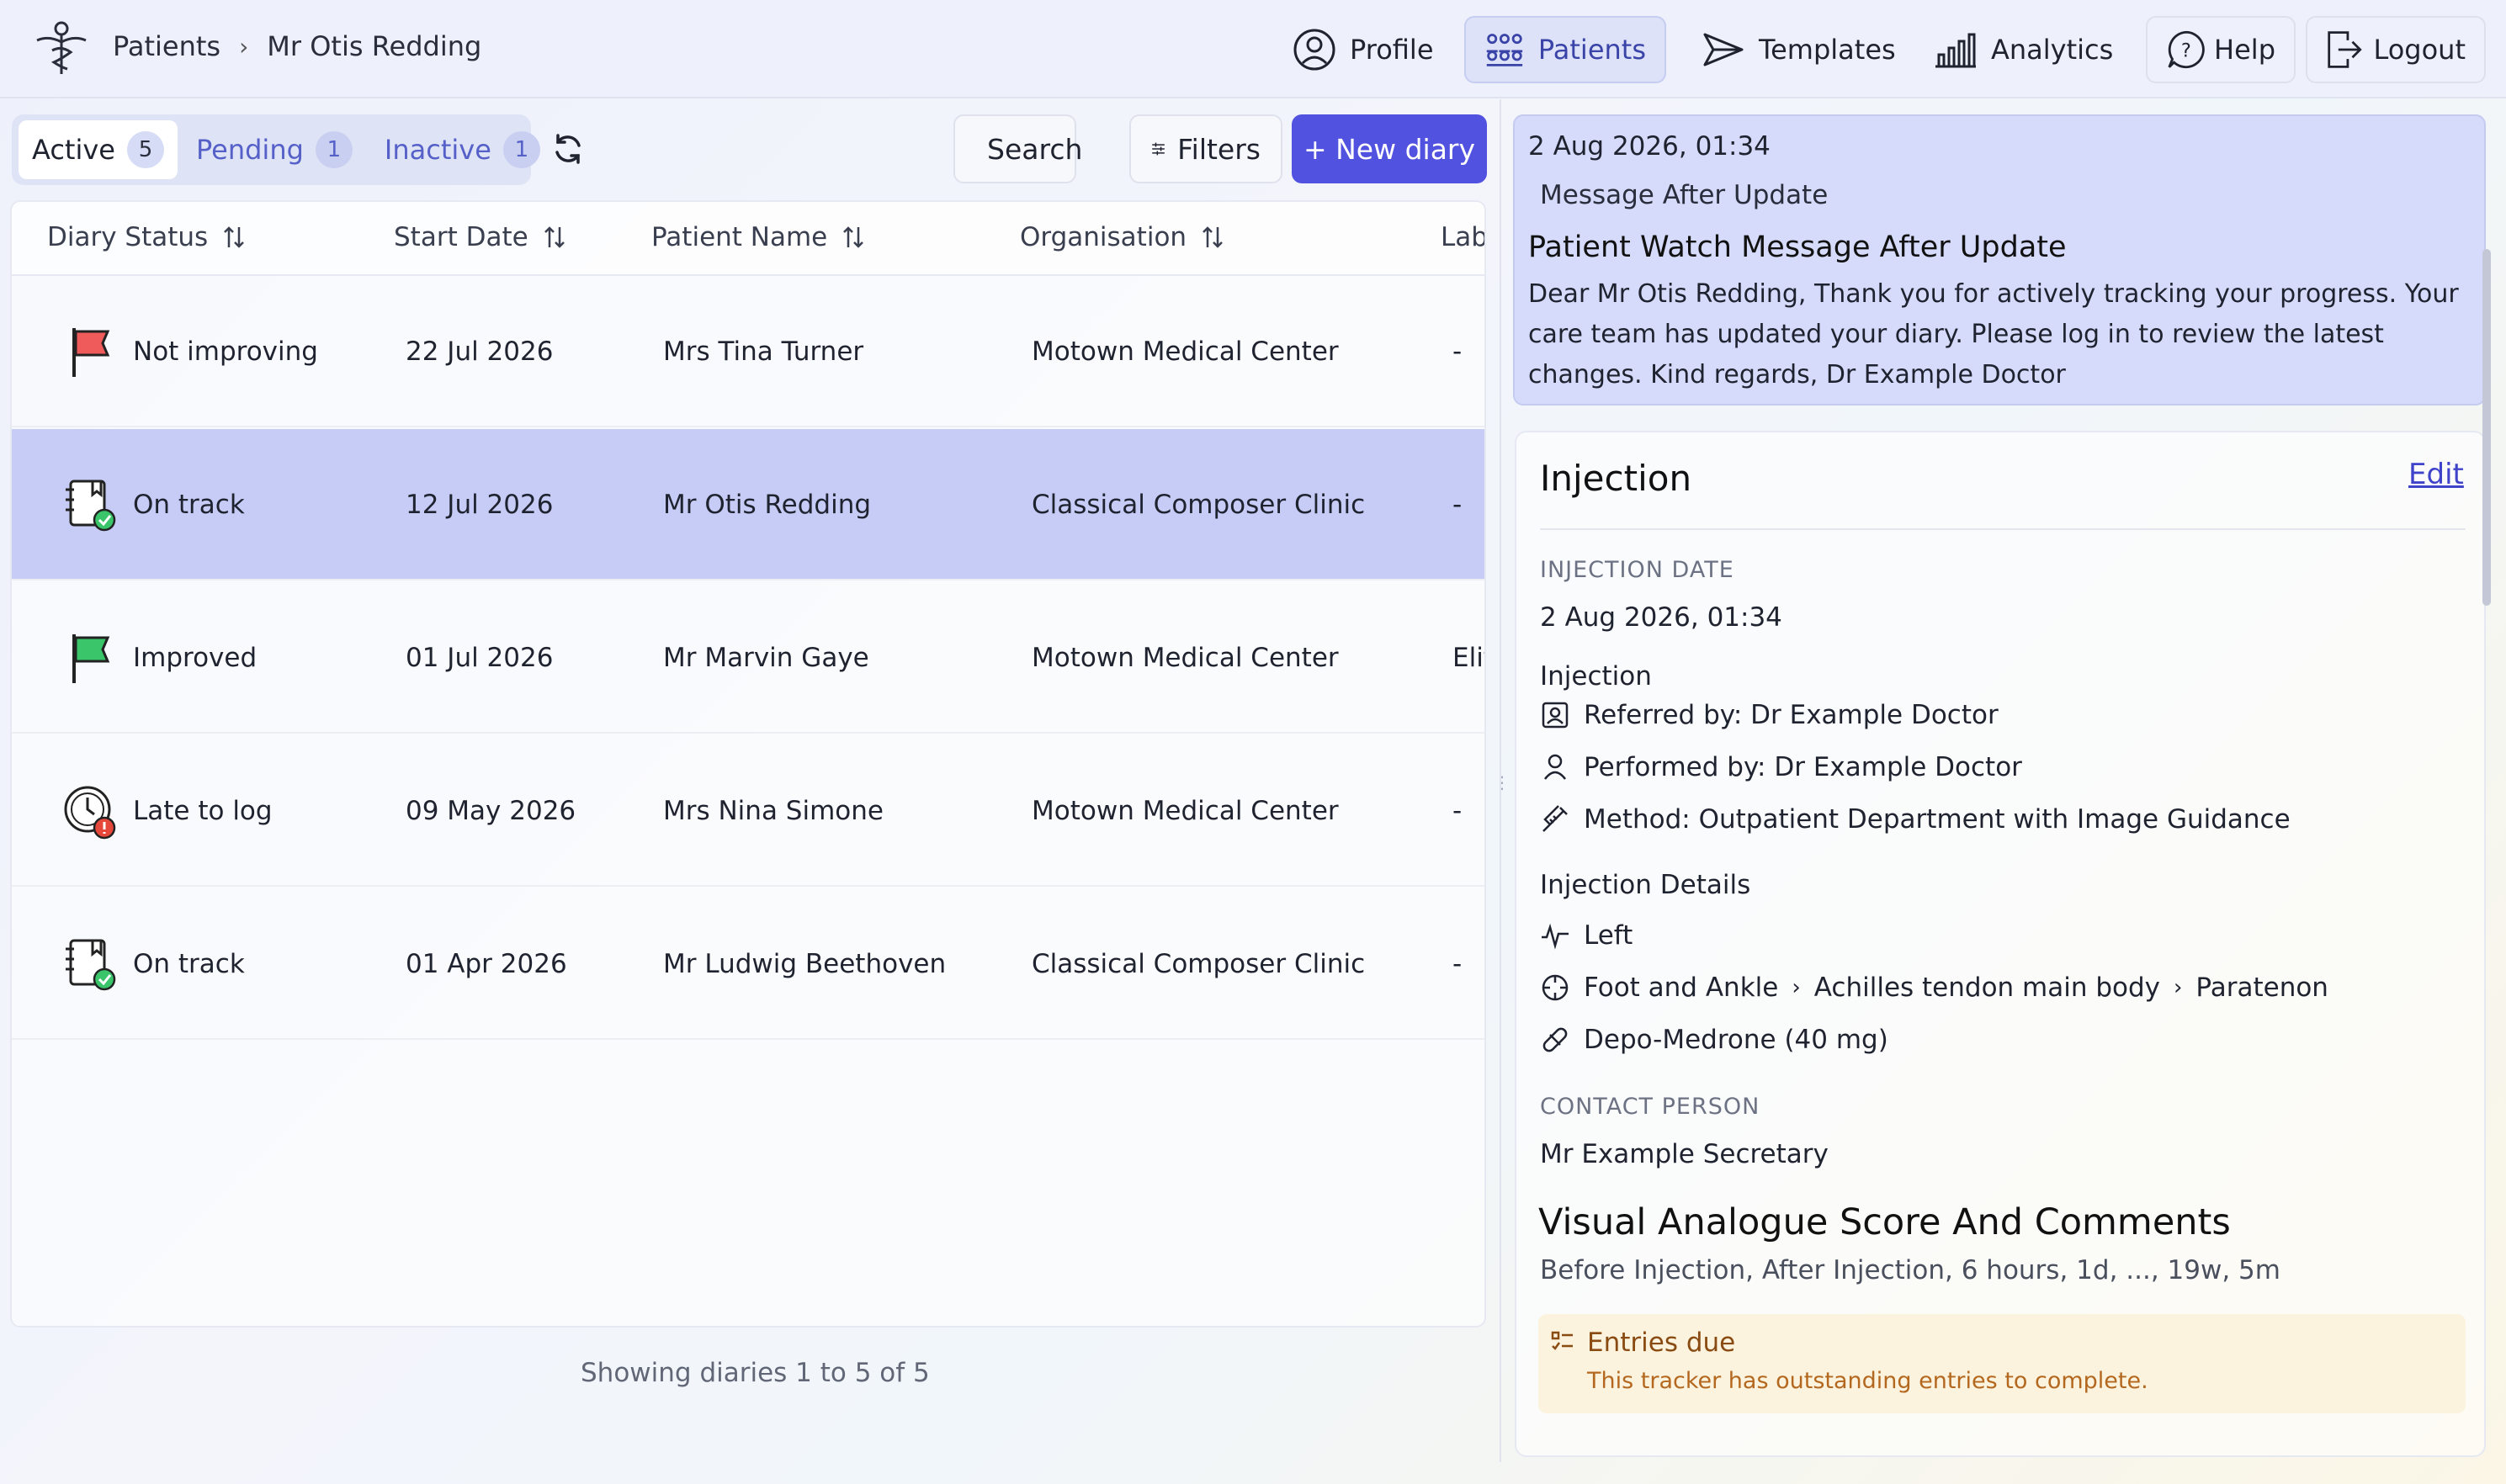 Image resolution: width=2506 pixels, height=1484 pixels. I want to click on tab-inactive-count: 1, so click(521, 149).